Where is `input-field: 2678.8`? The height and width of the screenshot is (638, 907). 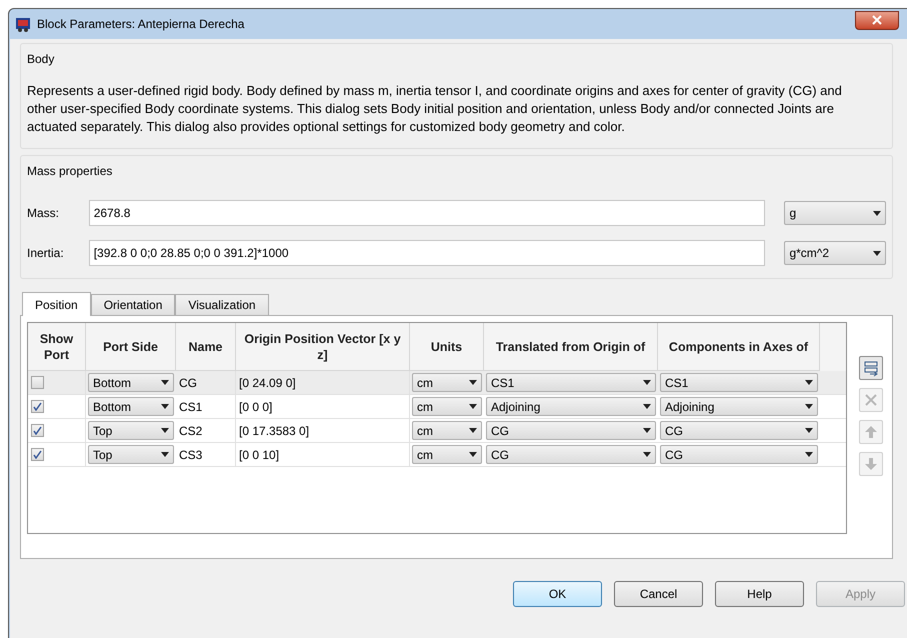 input-field: 2678.8 is located at coordinates (427, 213).